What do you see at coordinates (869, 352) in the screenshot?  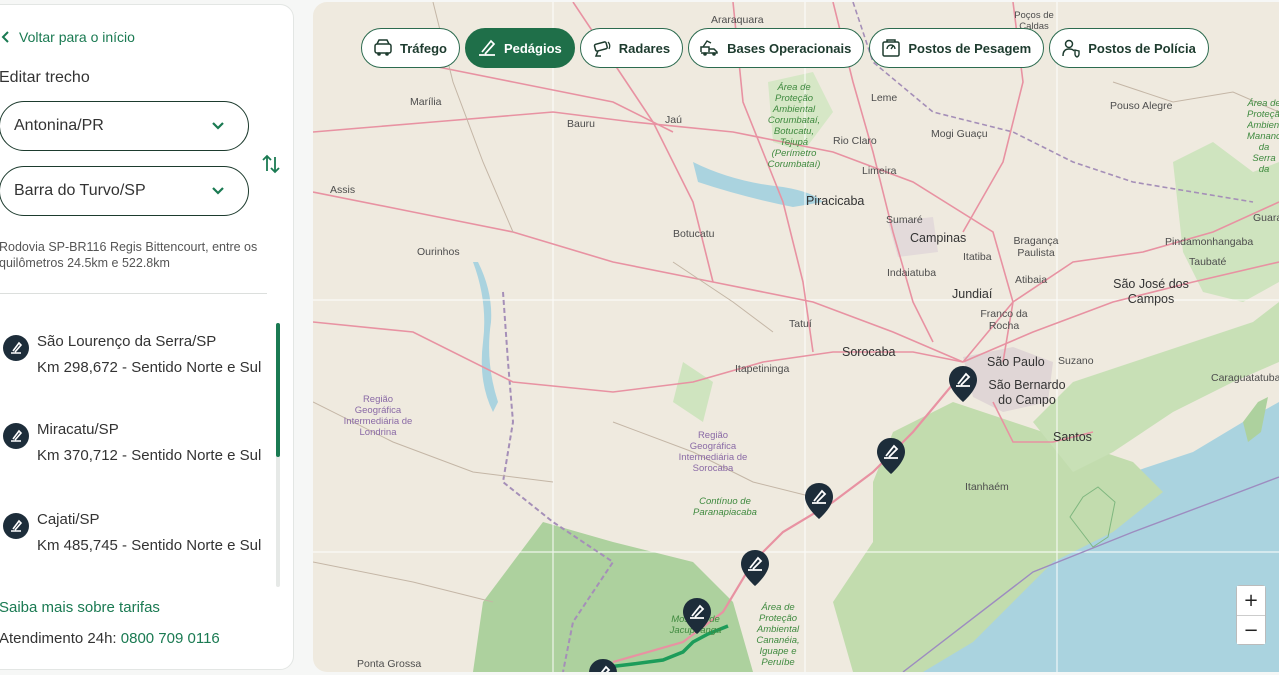 I see `map-label: Sorocaba` at bounding box center [869, 352].